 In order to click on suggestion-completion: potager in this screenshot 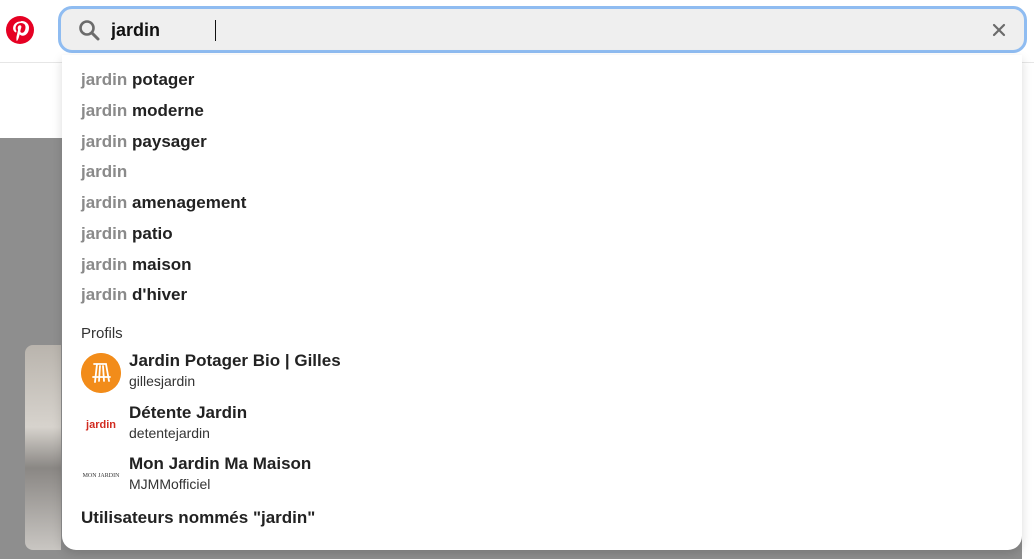, I will do `click(163, 79)`.